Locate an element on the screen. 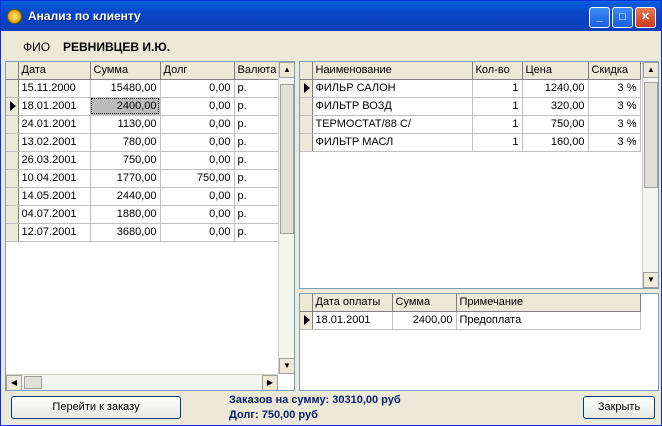  orders-cell: 10.04.2001 is located at coordinates (54, 178).